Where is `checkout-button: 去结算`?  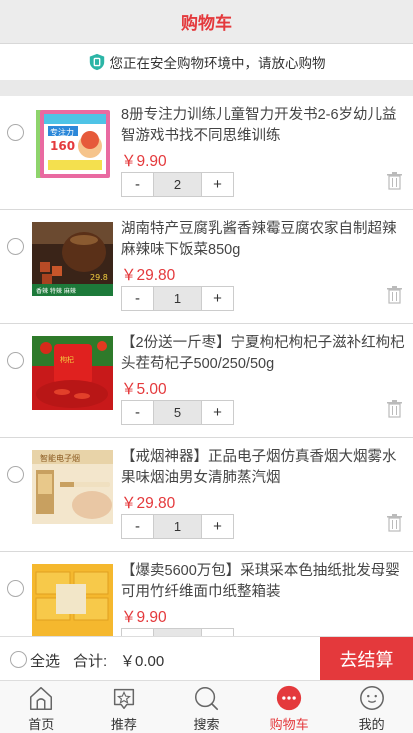 checkout-button: 去结算 is located at coordinates (366, 659).